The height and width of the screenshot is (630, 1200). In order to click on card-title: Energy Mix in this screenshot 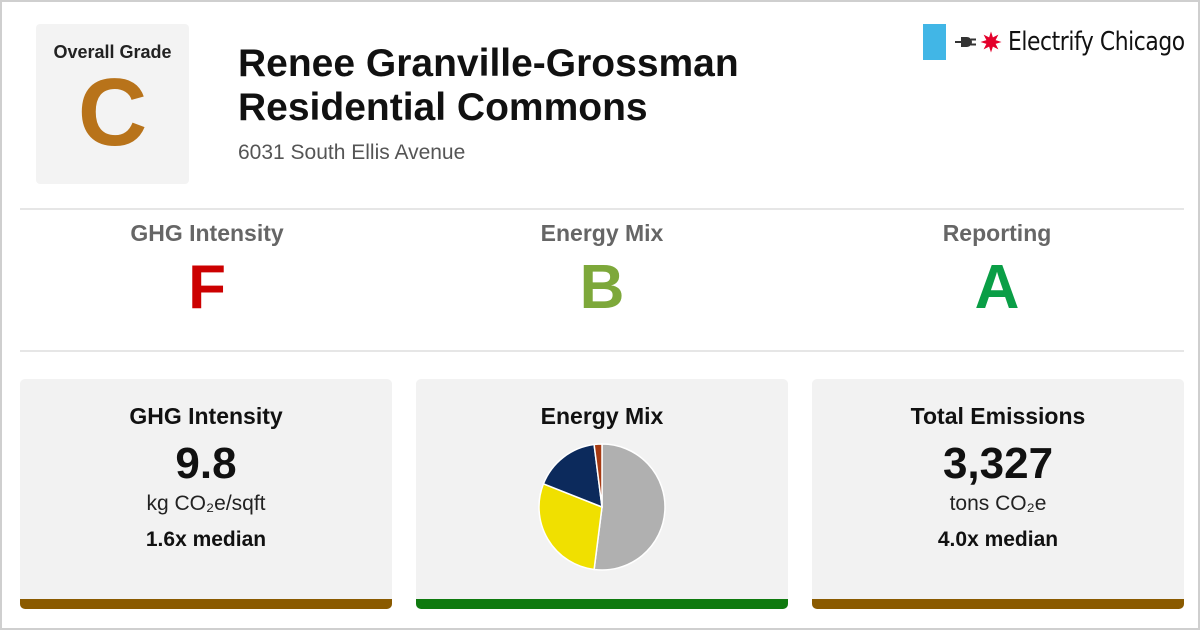, I will do `click(602, 416)`.